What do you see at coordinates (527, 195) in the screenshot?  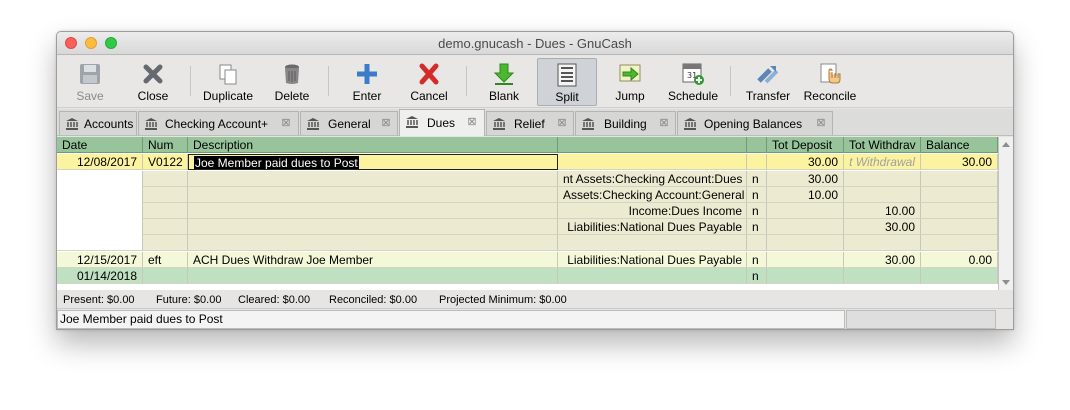 I see `split-row: Assets:Checking Account:General n 10.00` at bounding box center [527, 195].